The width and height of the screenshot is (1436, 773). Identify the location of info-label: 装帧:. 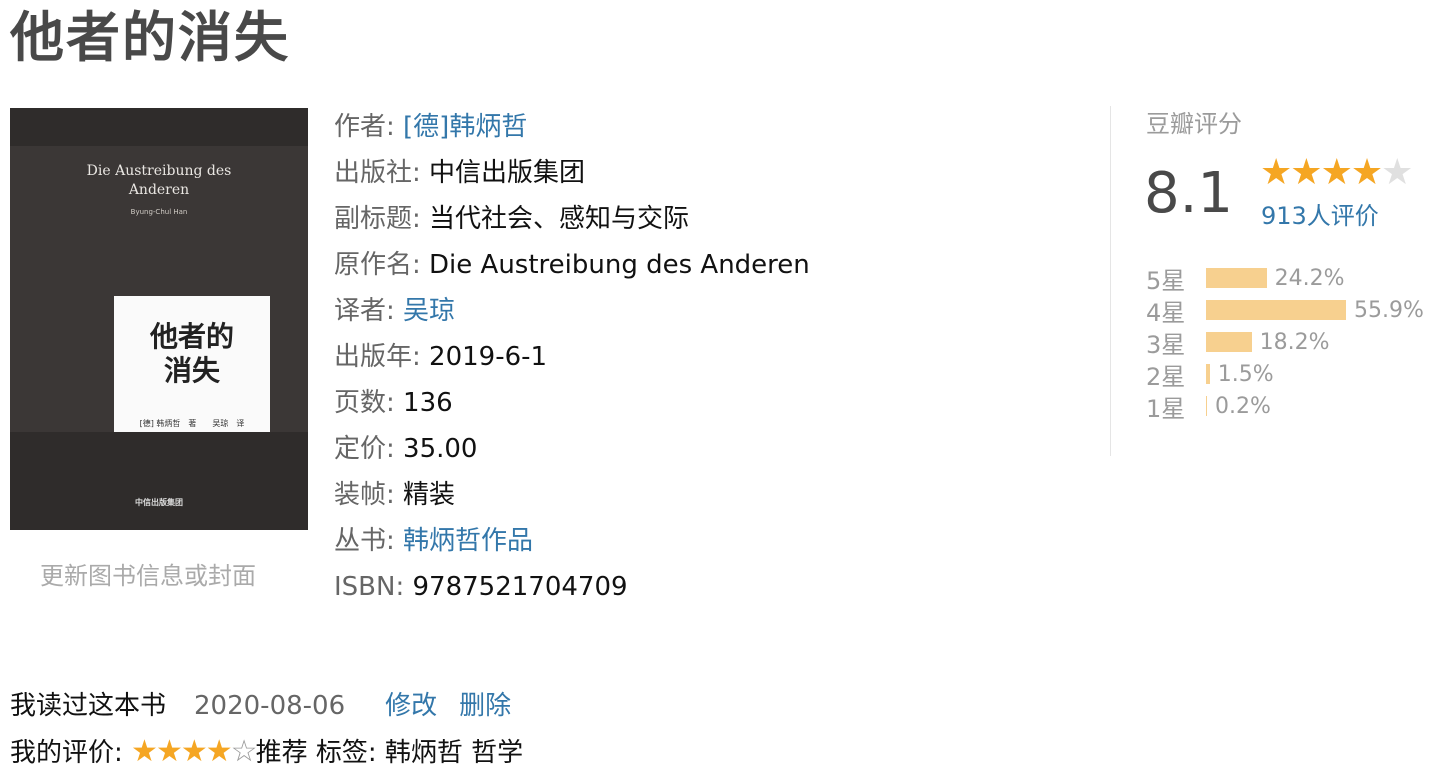
(364, 495).